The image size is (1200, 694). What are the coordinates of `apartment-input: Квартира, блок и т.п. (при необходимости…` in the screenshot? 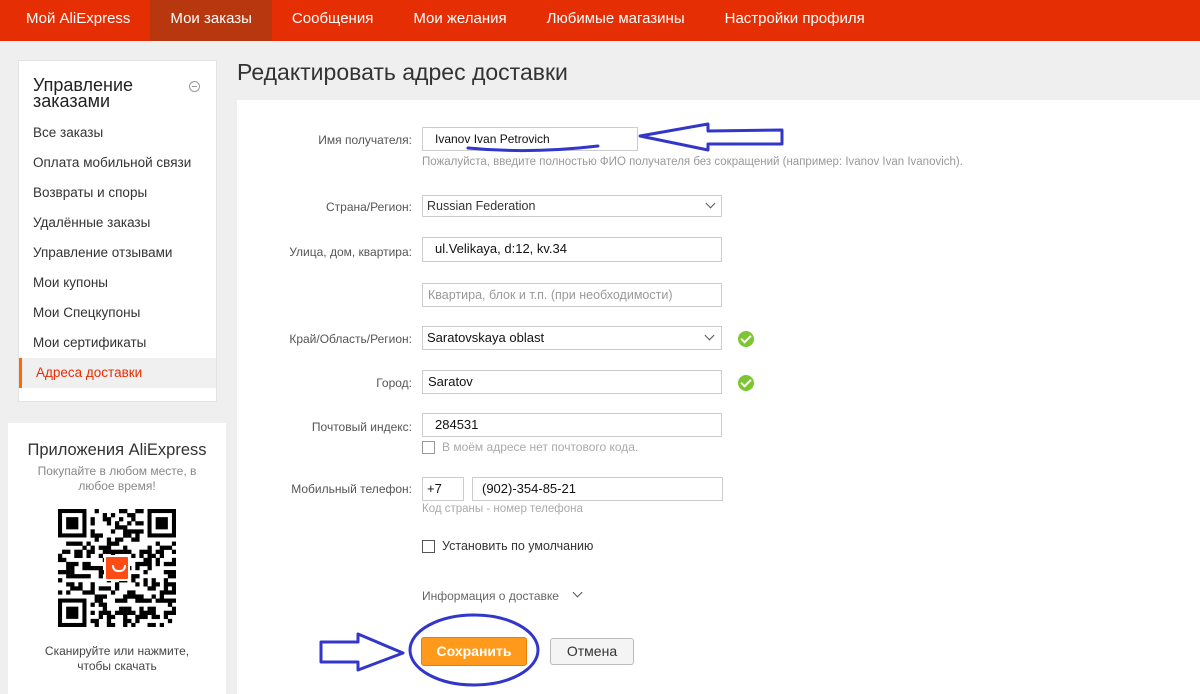 It's located at (572, 295).